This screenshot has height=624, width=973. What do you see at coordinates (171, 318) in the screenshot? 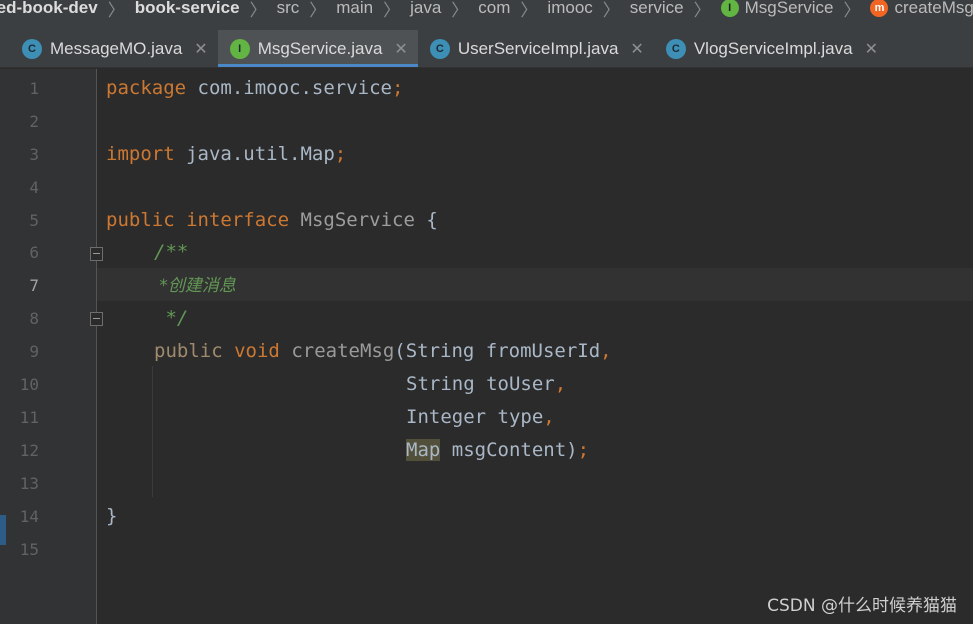
I see `code-line-8: */` at bounding box center [171, 318].